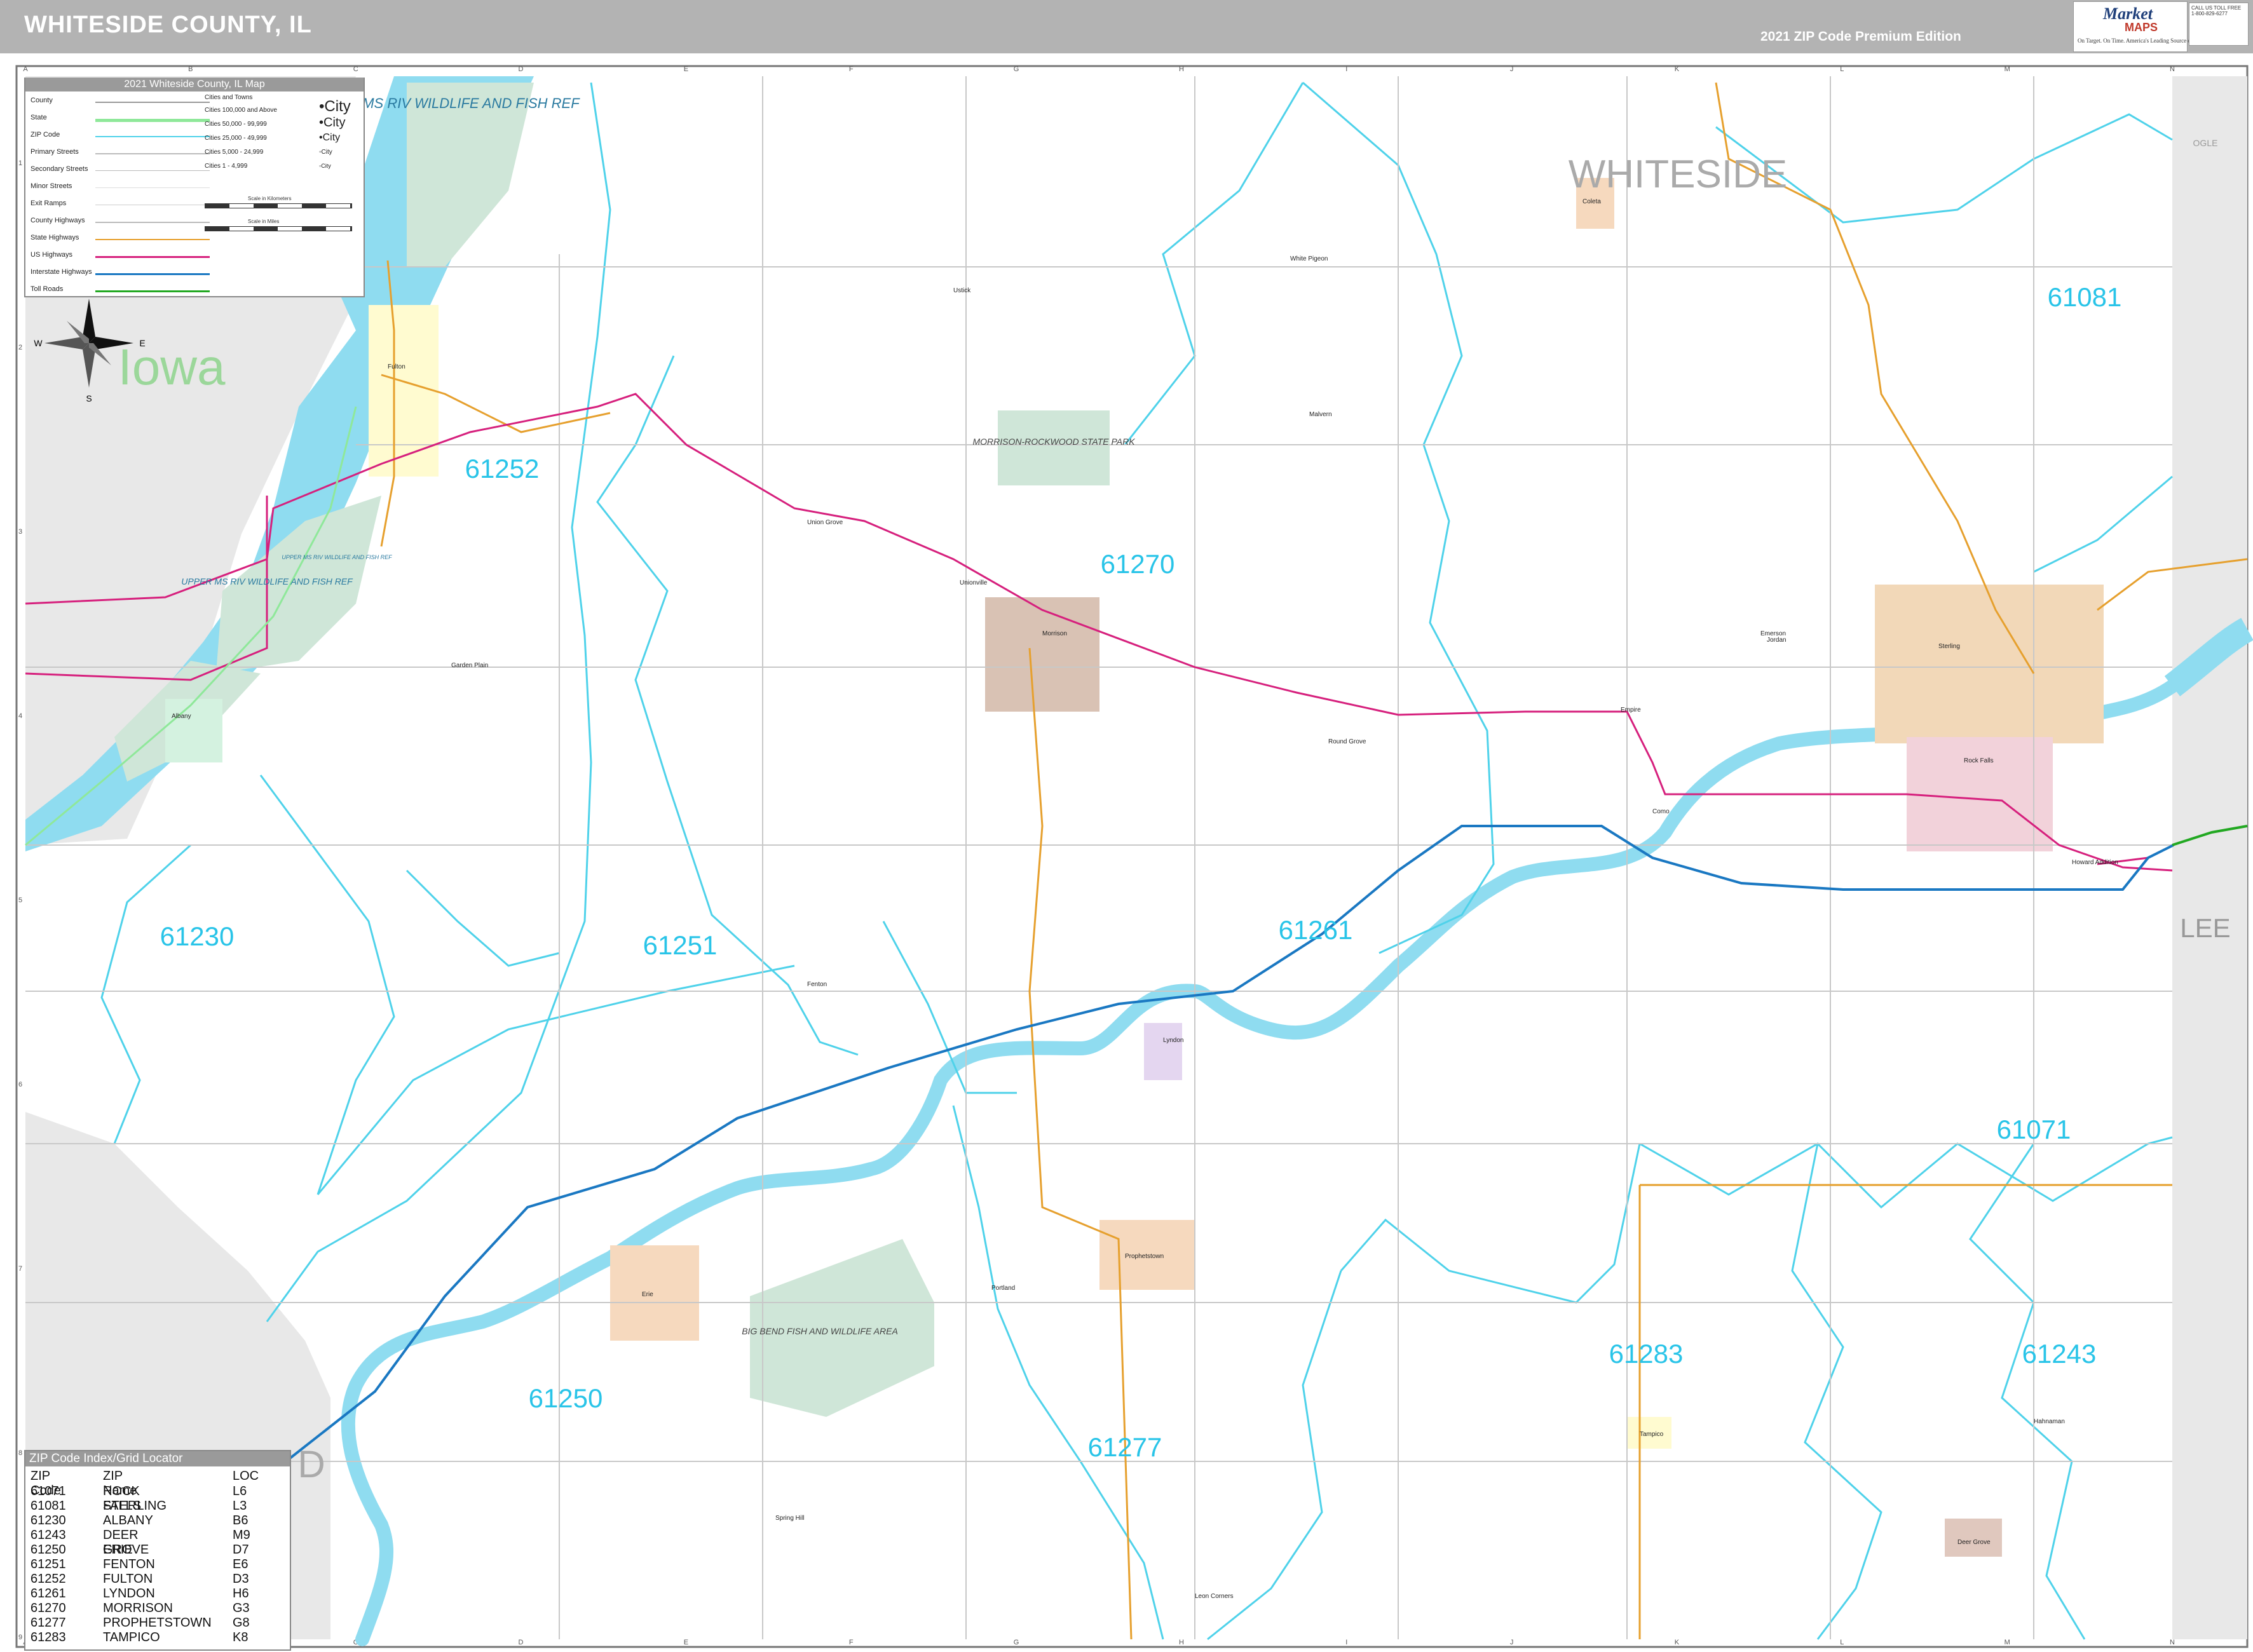  I want to click on grid-row-label: 1, so click(20, 163).